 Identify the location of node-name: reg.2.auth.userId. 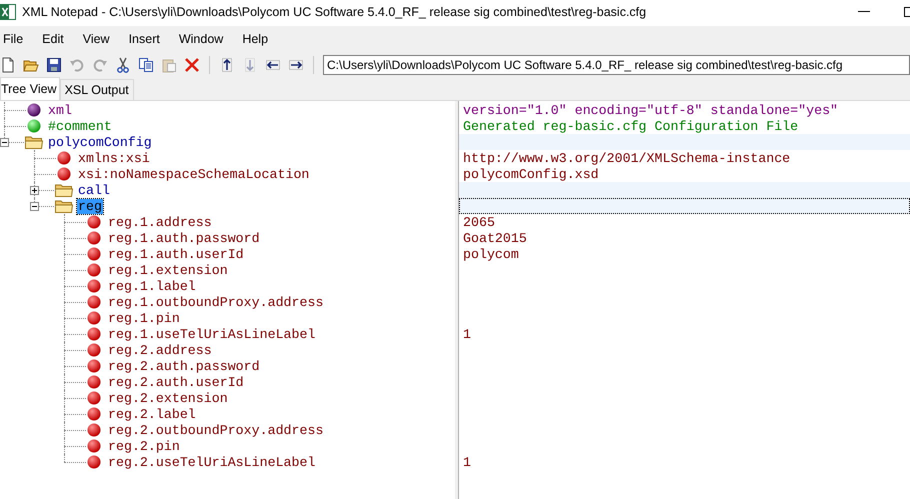
(176, 382).